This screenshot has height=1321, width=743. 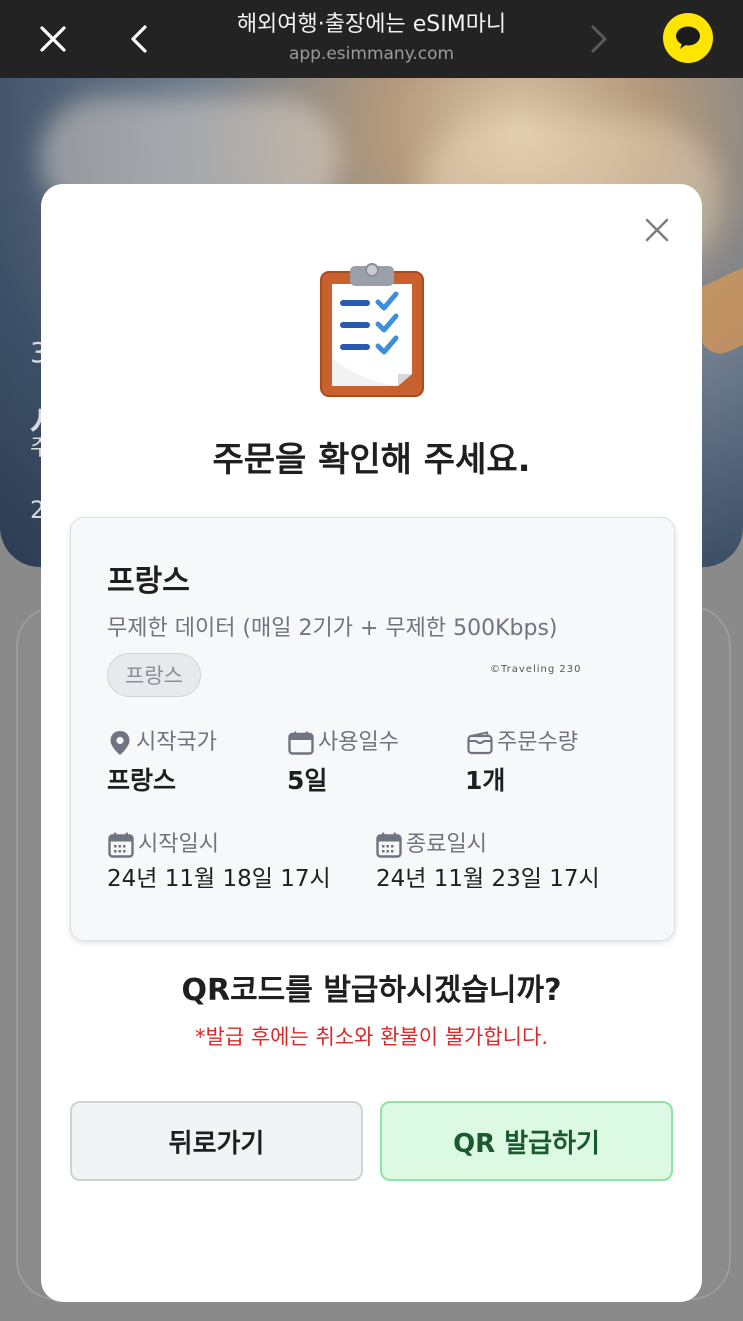 I want to click on kakao-chat-button, so click(x=688, y=38).